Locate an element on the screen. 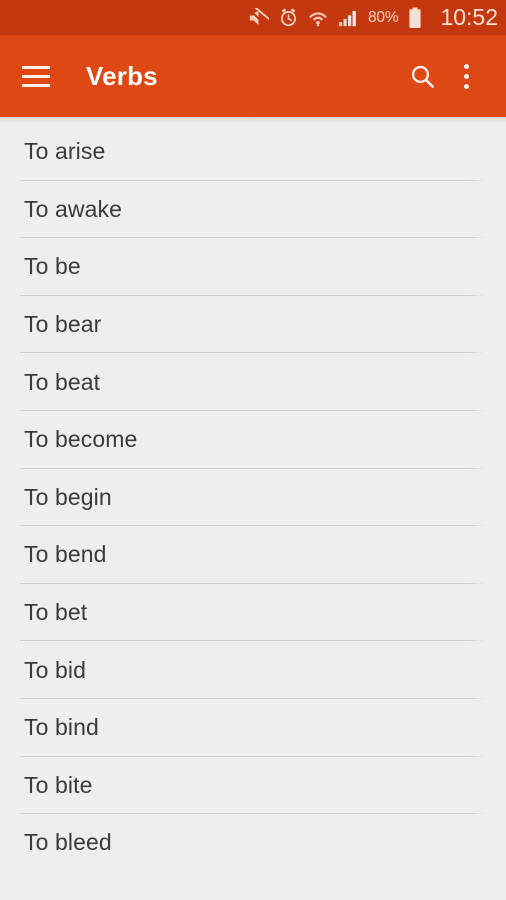 The width and height of the screenshot is (506, 900). list-item-label: To become is located at coordinates (81, 439).